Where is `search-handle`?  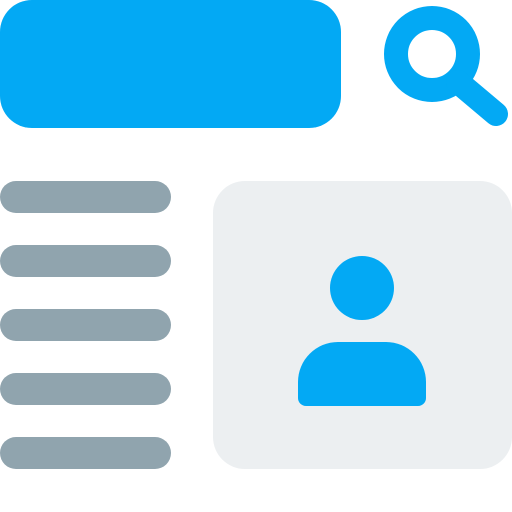
search-handle is located at coordinates (477, 98).